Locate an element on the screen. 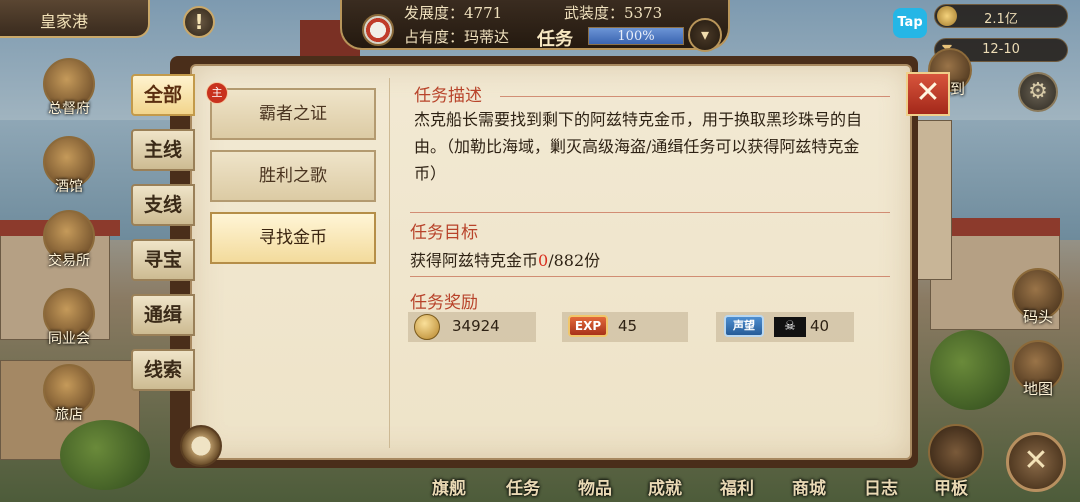 The image size is (1080, 502). location-label: 皇家港 is located at coordinates (64, 21).